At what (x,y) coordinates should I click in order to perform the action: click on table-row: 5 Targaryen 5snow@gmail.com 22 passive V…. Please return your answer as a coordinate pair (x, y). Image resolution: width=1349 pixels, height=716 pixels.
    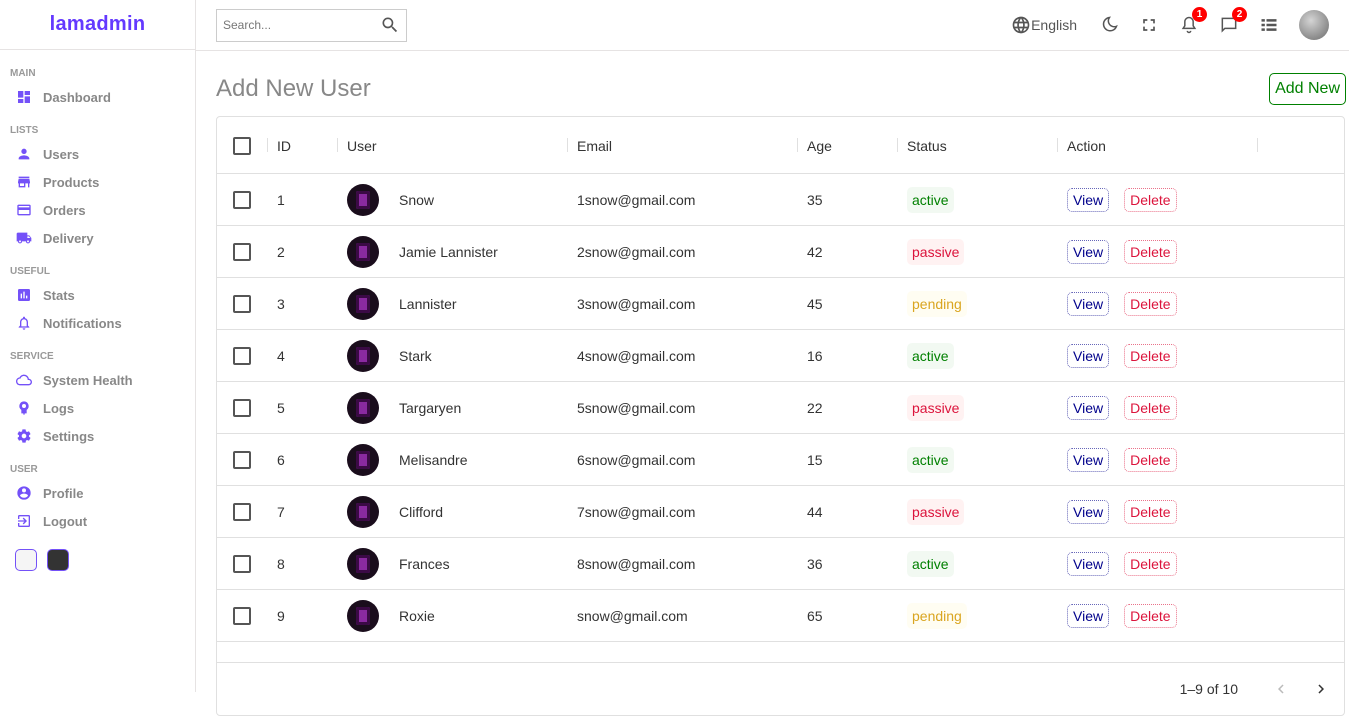
    Looking at the image, I should click on (780, 408).